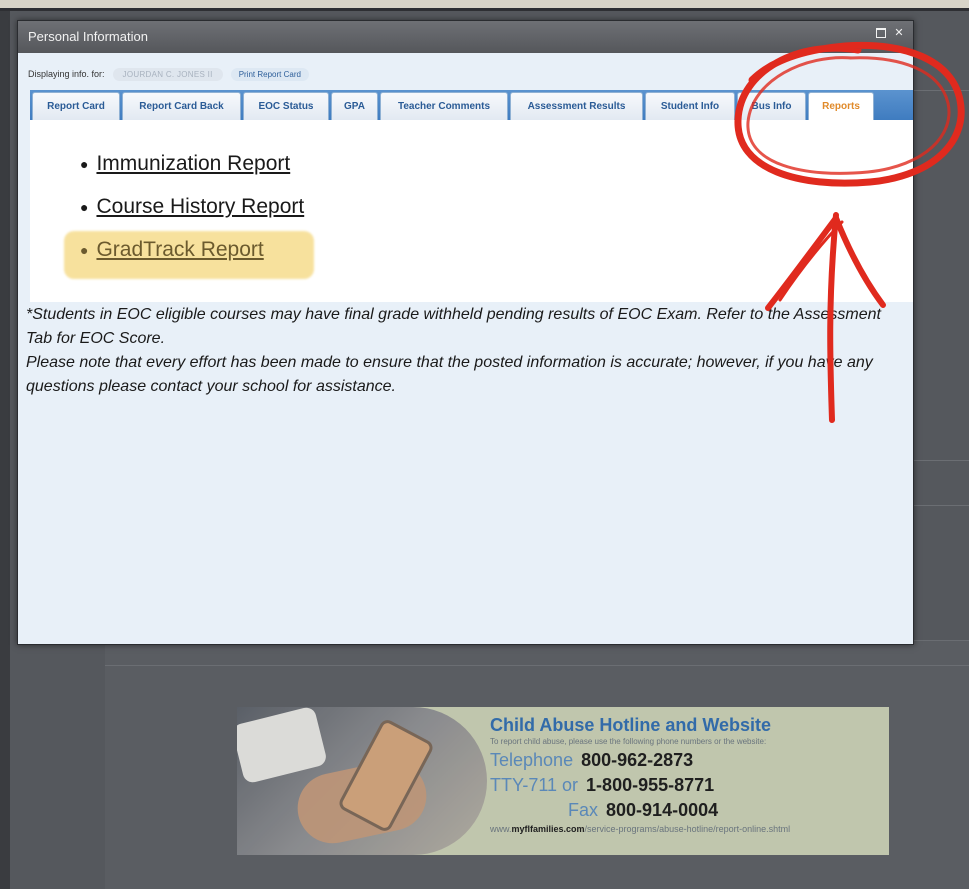 The height and width of the screenshot is (889, 969). I want to click on tab-teacher-comments: Teacher Comments, so click(444, 106).